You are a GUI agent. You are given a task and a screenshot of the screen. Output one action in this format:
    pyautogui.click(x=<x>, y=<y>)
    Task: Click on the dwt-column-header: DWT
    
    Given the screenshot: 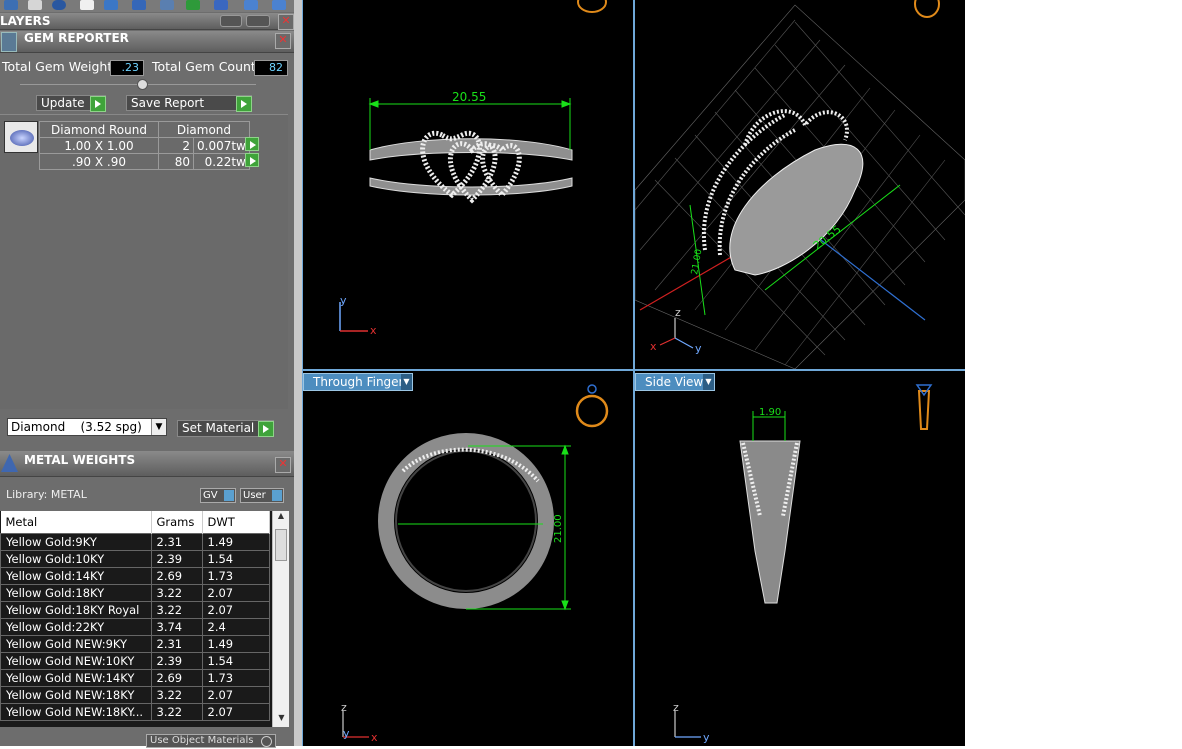 What is the action you would take?
    pyautogui.click(x=236, y=522)
    